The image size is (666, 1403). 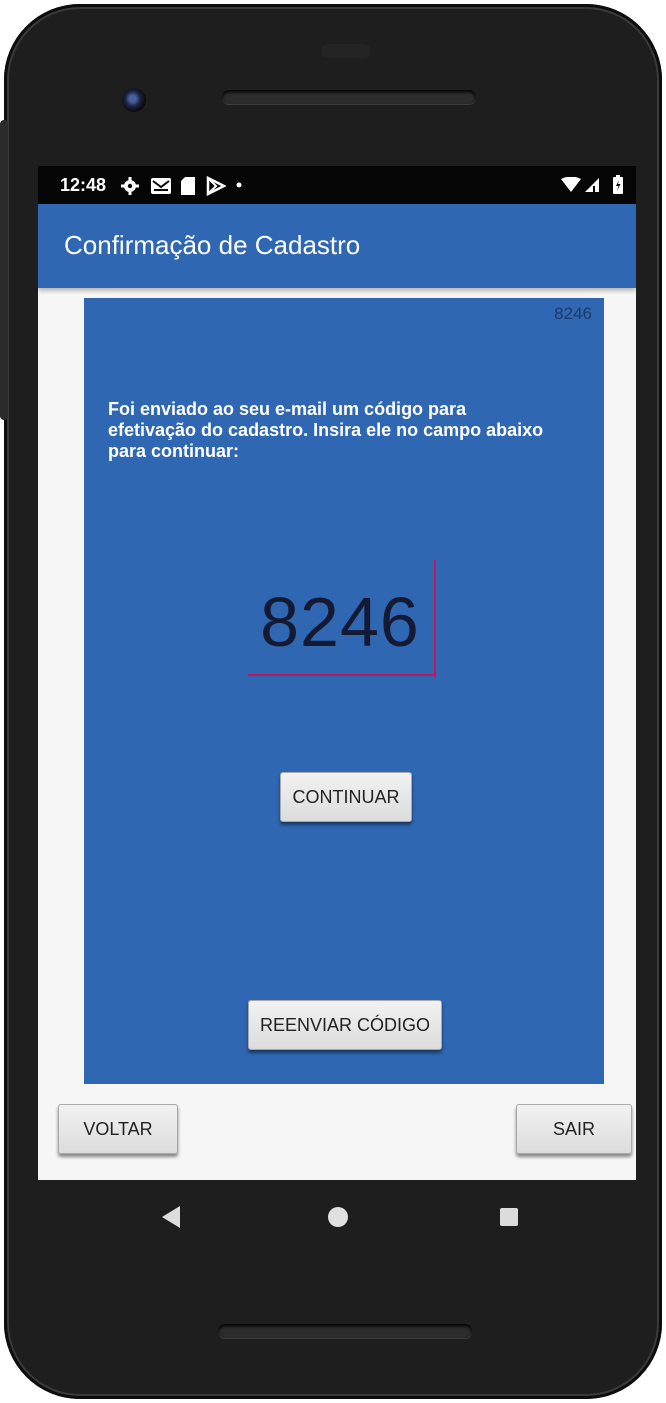 What do you see at coordinates (509, 1217) in the screenshot?
I see `recents-icon` at bounding box center [509, 1217].